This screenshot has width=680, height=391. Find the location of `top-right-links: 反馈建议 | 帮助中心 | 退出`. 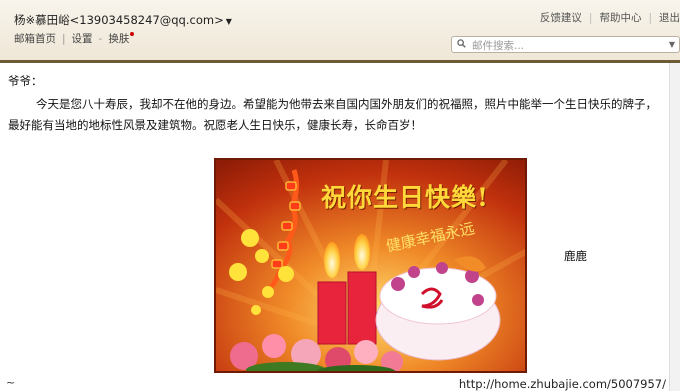

top-right-links: 反馈建议 | 帮助中心 | 退出 is located at coordinates (610, 17).